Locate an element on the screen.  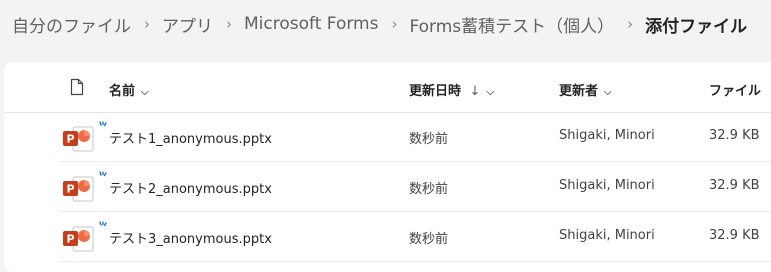
column-header-name-label: 名前 is located at coordinates (122, 91).